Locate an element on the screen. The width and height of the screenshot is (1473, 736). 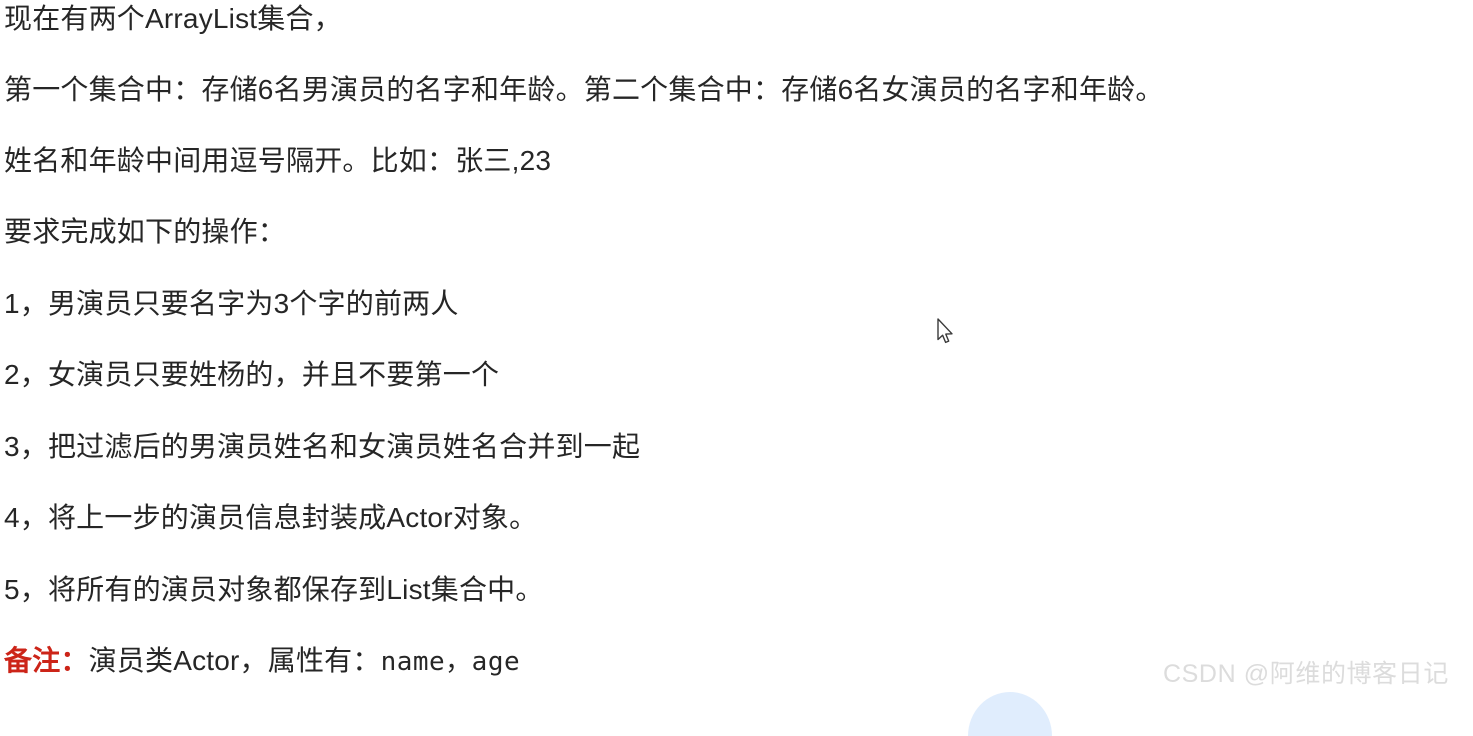
list-item-5: 5，将所有的演员对象都保存到List集合中。 is located at coordinates (274, 590).